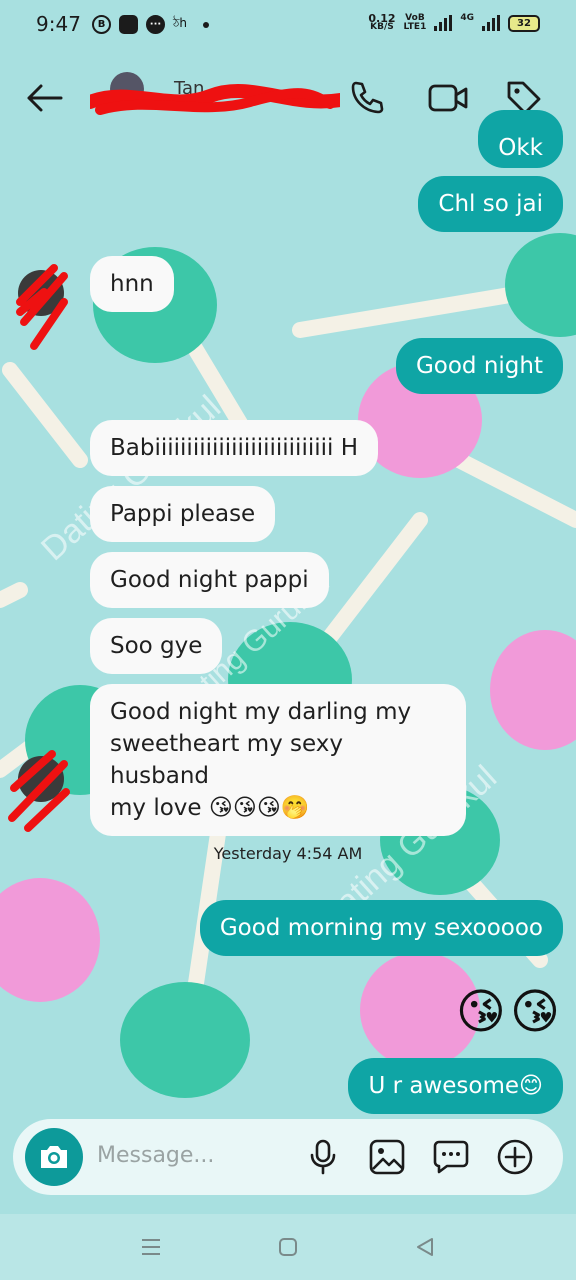  What do you see at coordinates (455, 1086) in the screenshot?
I see `outgoing-message: U r awesome😊` at bounding box center [455, 1086].